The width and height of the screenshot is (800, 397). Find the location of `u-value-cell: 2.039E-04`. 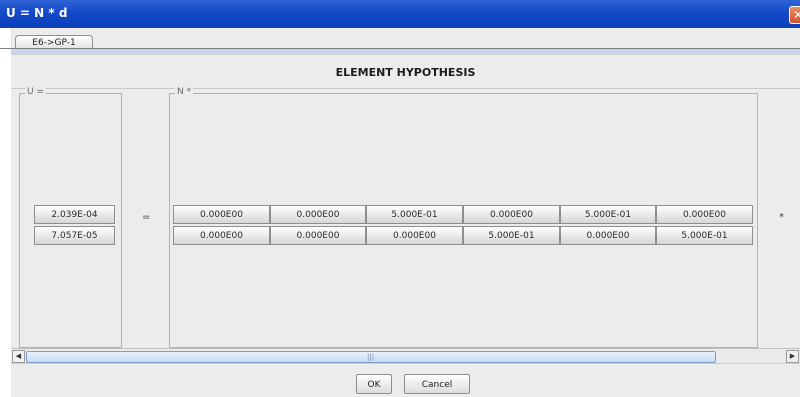

u-value-cell: 2.039E-04 is located at coordinates (74, 214).